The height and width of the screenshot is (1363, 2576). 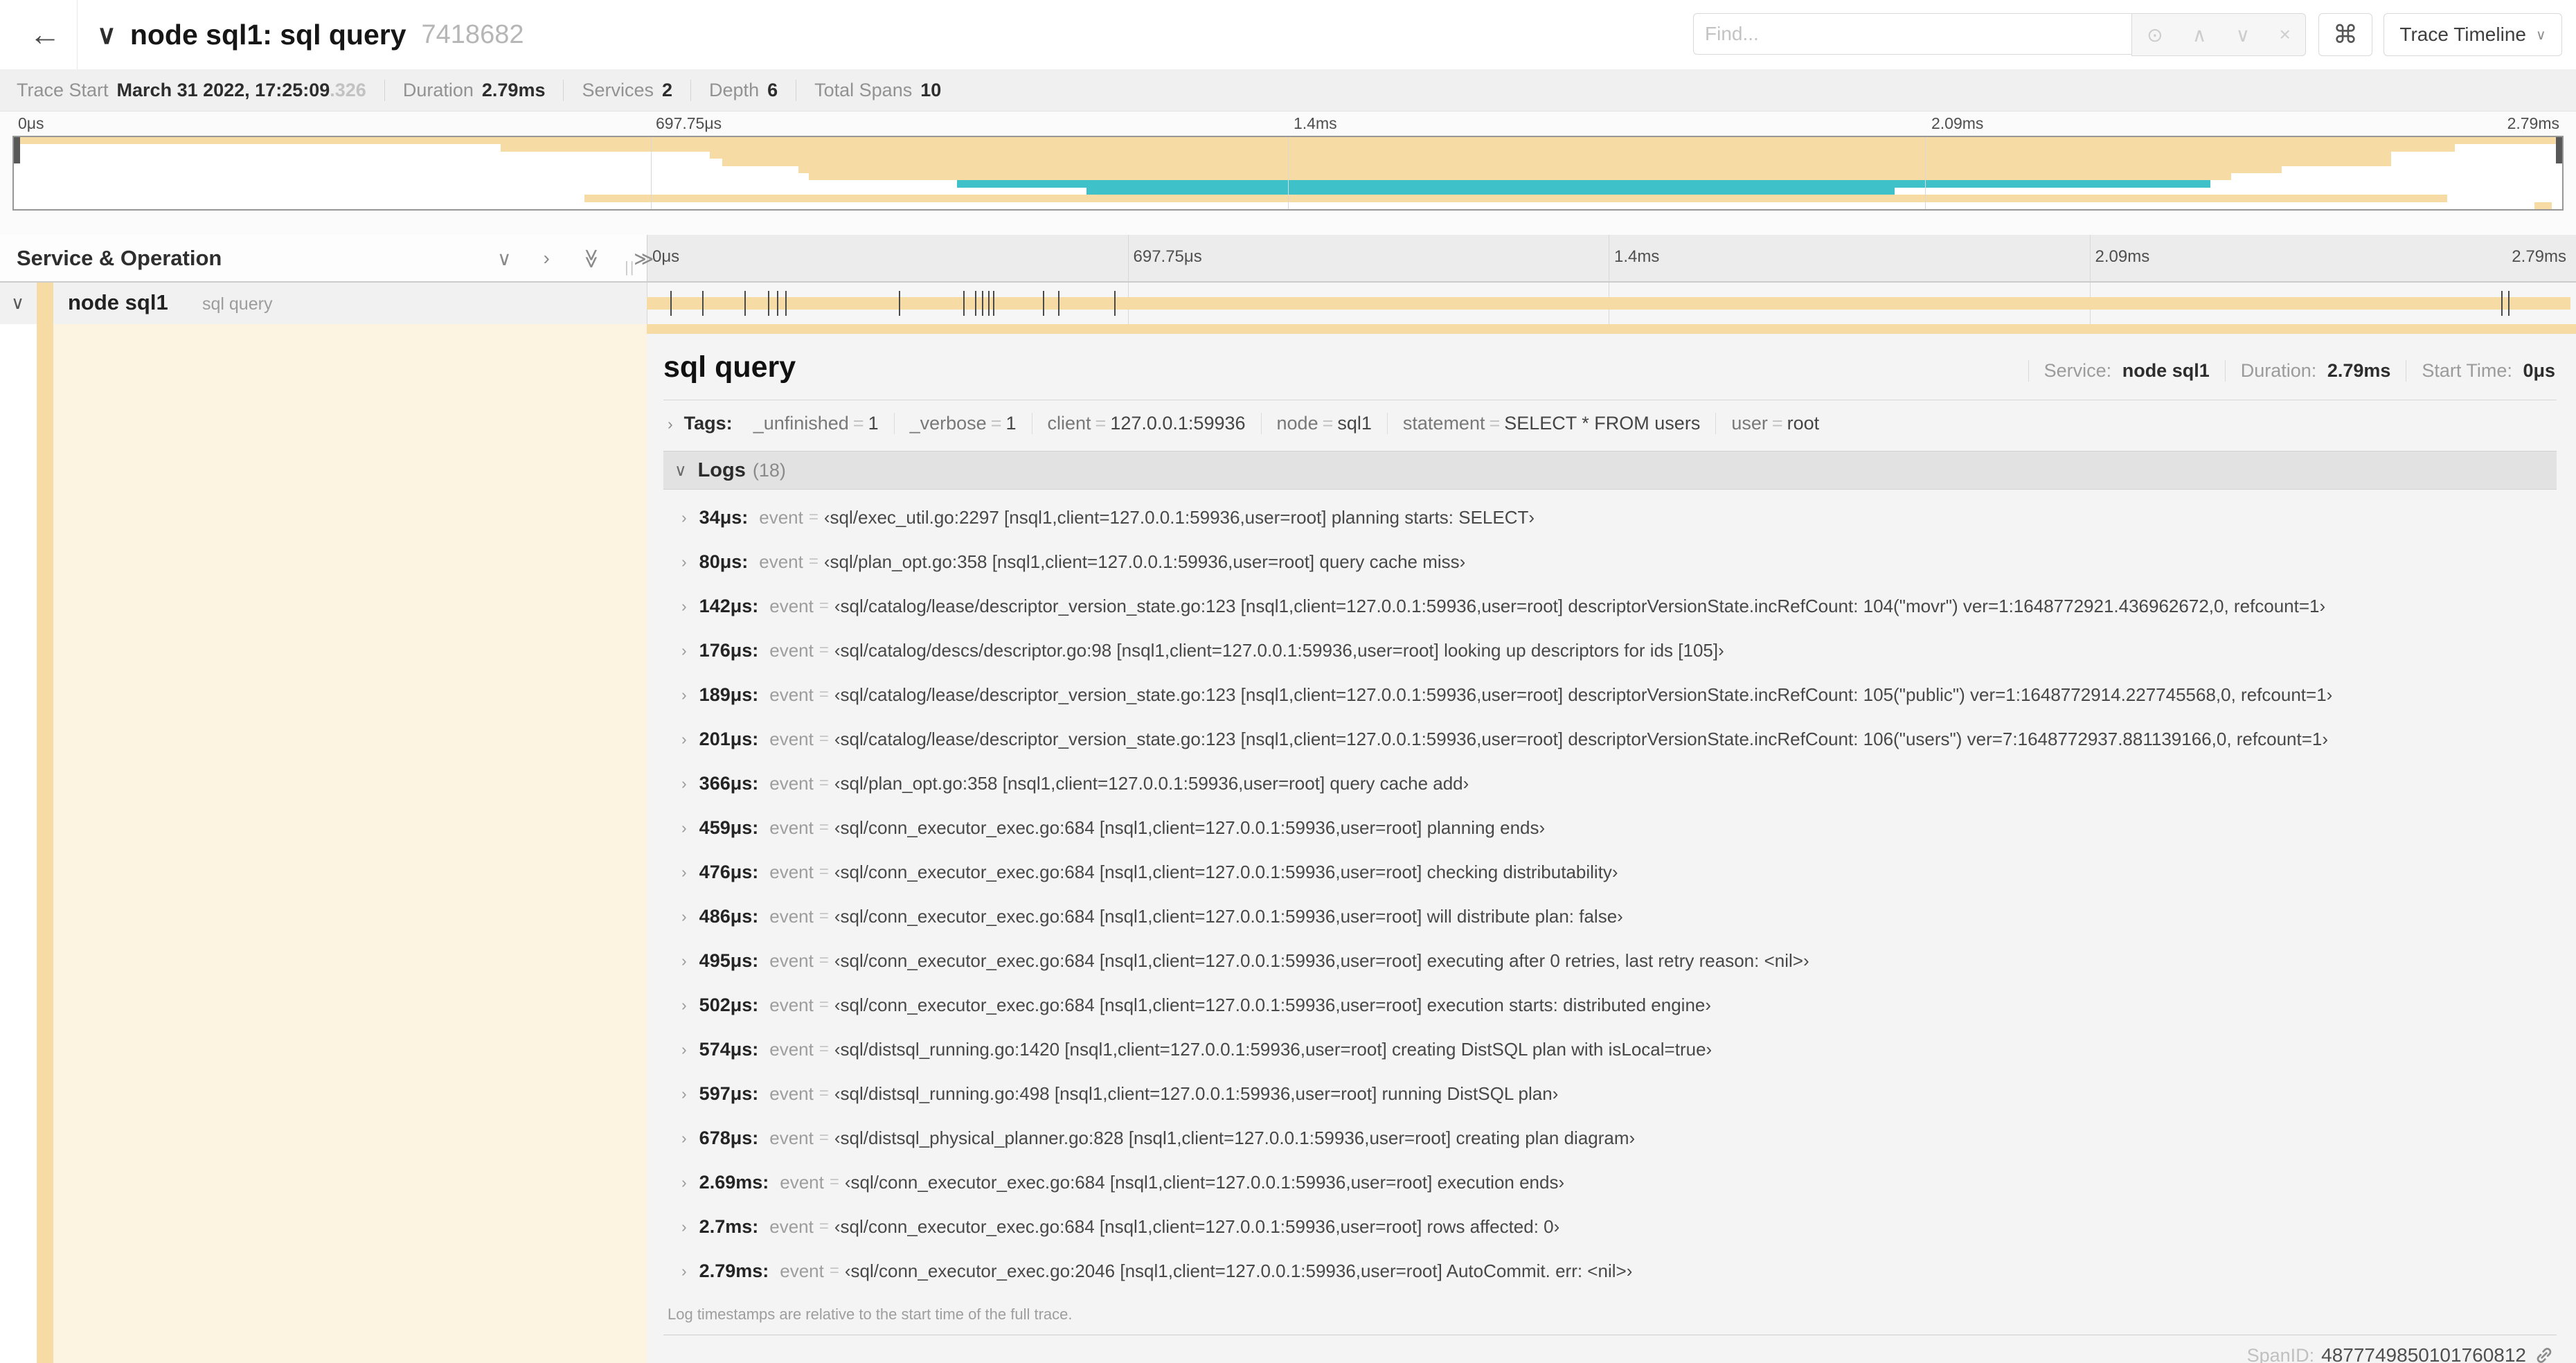 I want to click on trace-stat: Depth 6, so click(x=753, y=90).